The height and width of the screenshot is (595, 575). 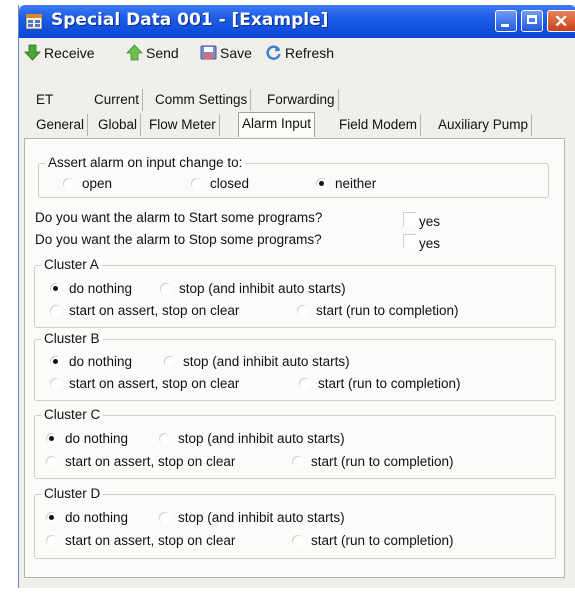 What do you see at coordinates (87, 517) in the screenshot?
I see `cluster-d-do-nothing-radio: do nothing` at bounding box center [87, 517].